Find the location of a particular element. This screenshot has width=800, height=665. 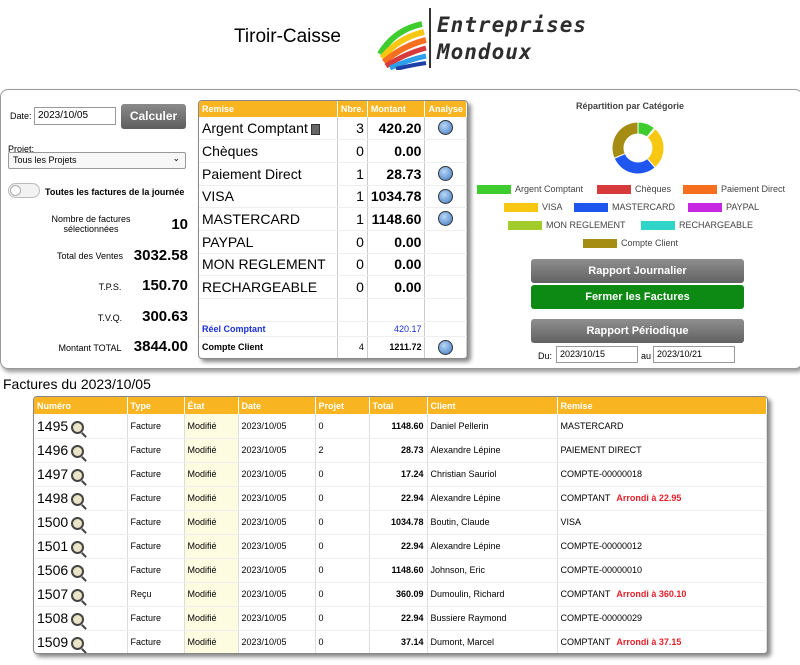

col-client: Client is located at coordinates (492, 405).